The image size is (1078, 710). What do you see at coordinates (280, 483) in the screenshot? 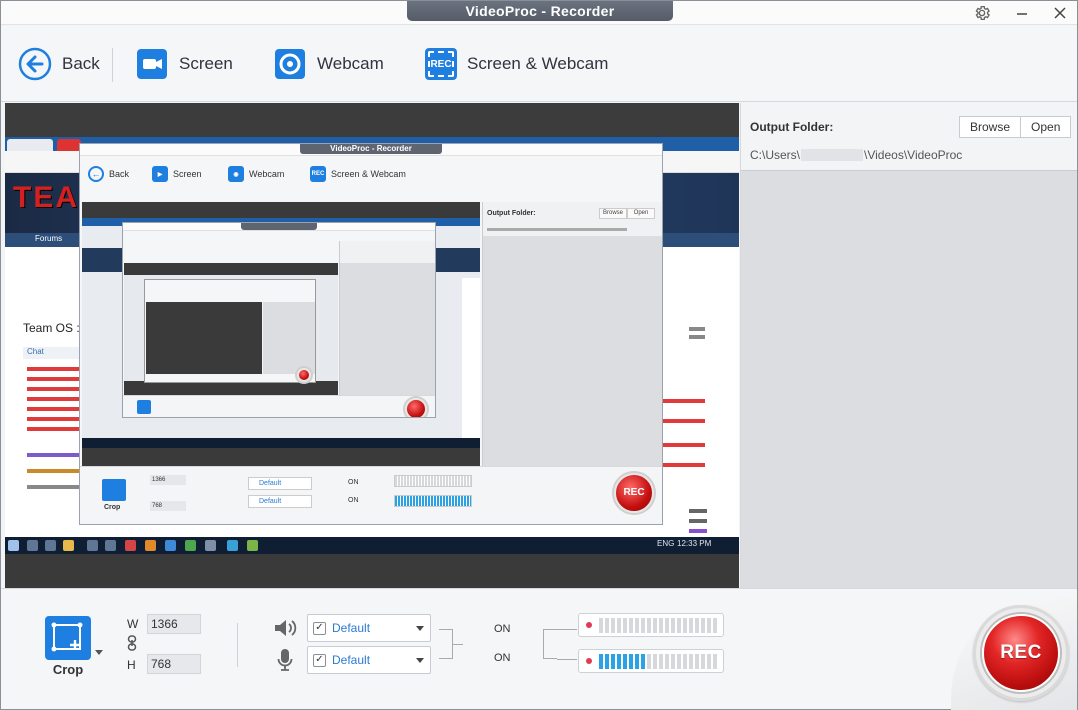
I see `nested-speaker-select: Default` at bounding box center [280, 483].